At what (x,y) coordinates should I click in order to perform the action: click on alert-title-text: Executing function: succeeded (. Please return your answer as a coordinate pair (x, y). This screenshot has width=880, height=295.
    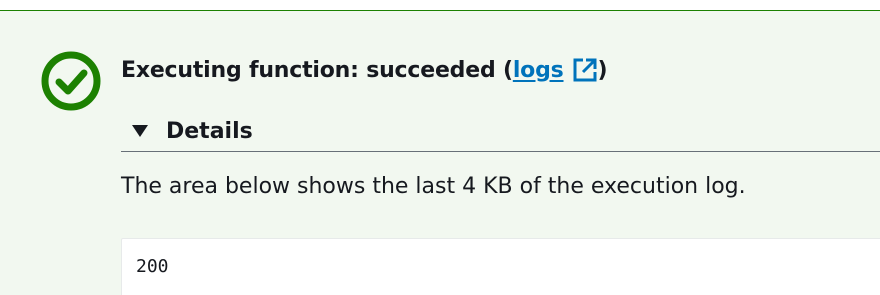
    Looking at the image, I should click on (317, 70).